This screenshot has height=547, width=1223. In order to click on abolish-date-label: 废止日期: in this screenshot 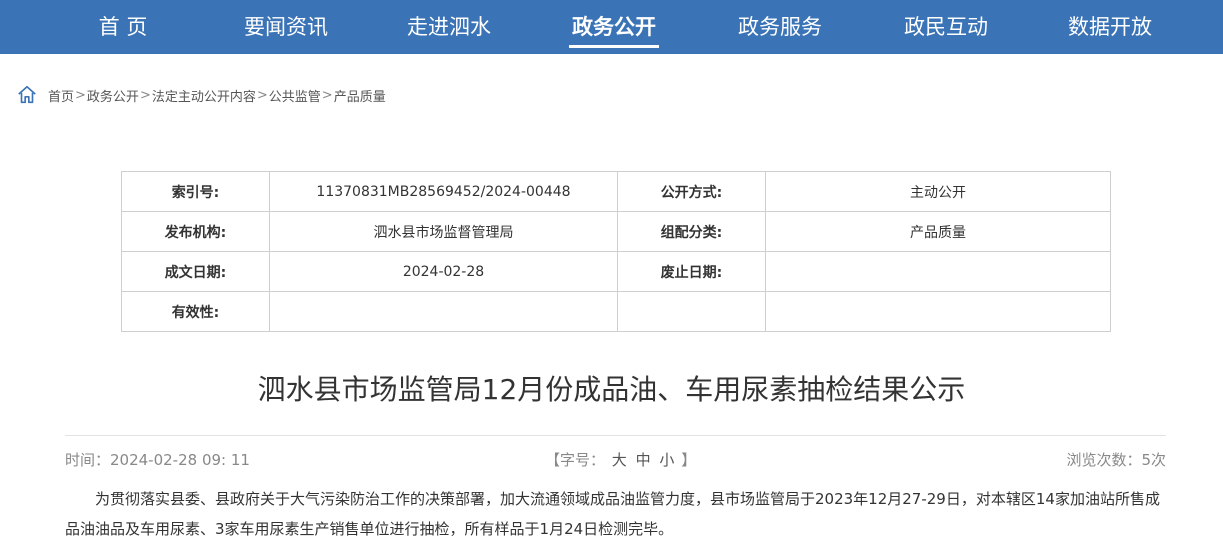, I will do `click(691, 271)`.